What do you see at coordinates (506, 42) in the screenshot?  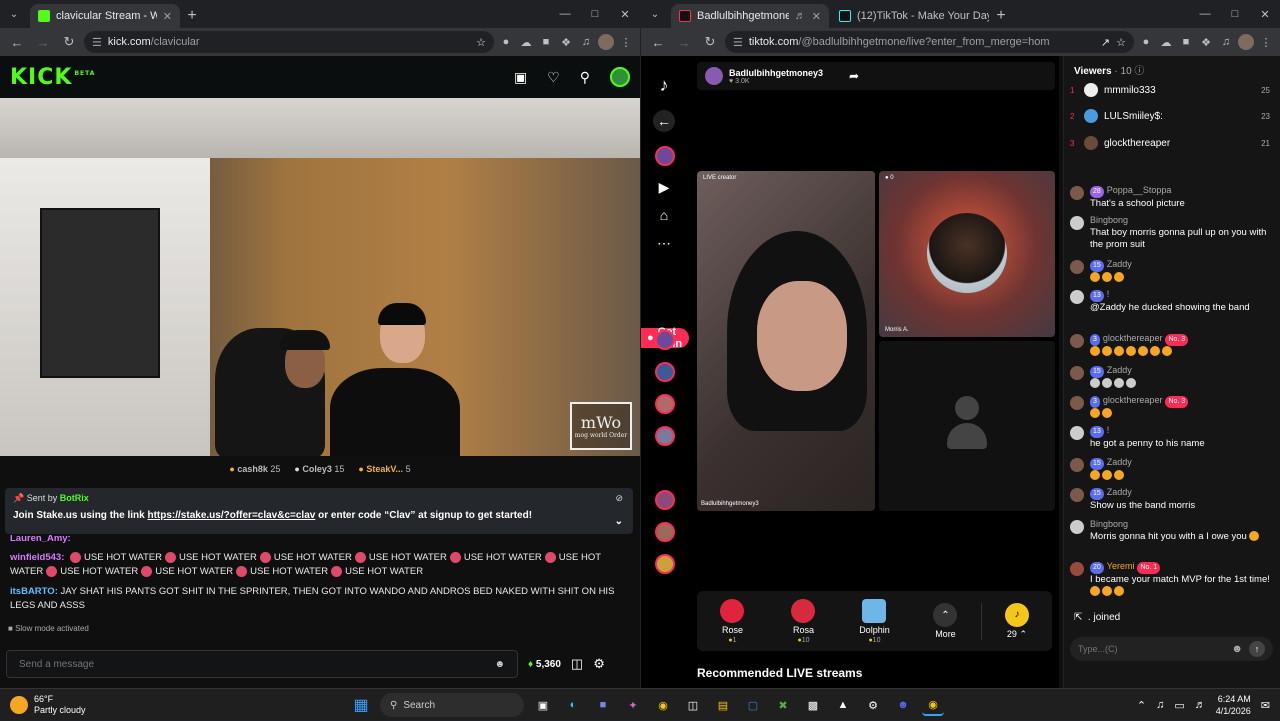 I see `extension-icon: ●` at bounding box center [506, 42].